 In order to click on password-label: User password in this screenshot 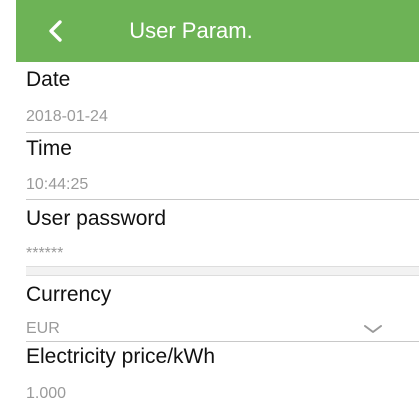, I will do `click(96, 218)`.